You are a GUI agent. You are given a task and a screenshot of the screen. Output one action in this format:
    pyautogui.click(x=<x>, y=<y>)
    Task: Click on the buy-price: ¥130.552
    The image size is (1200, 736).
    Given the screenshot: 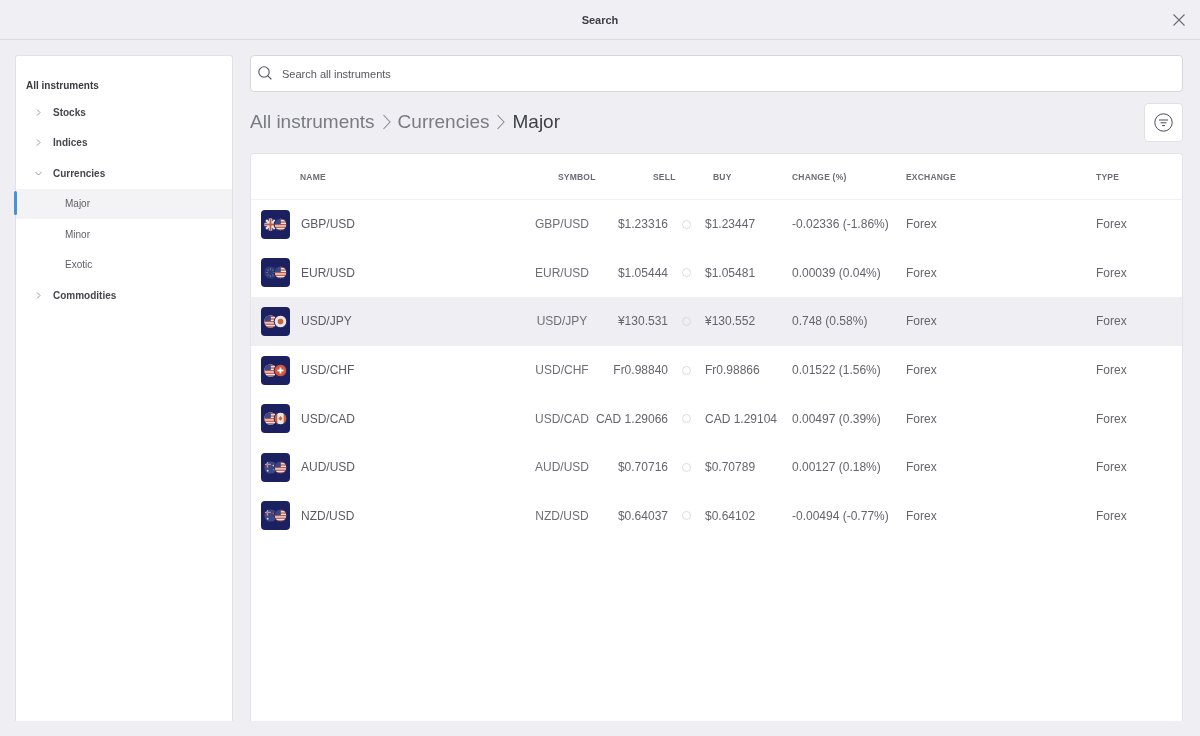 What is the action you would take?
    pyautogui.click(x=730, y=321)
    